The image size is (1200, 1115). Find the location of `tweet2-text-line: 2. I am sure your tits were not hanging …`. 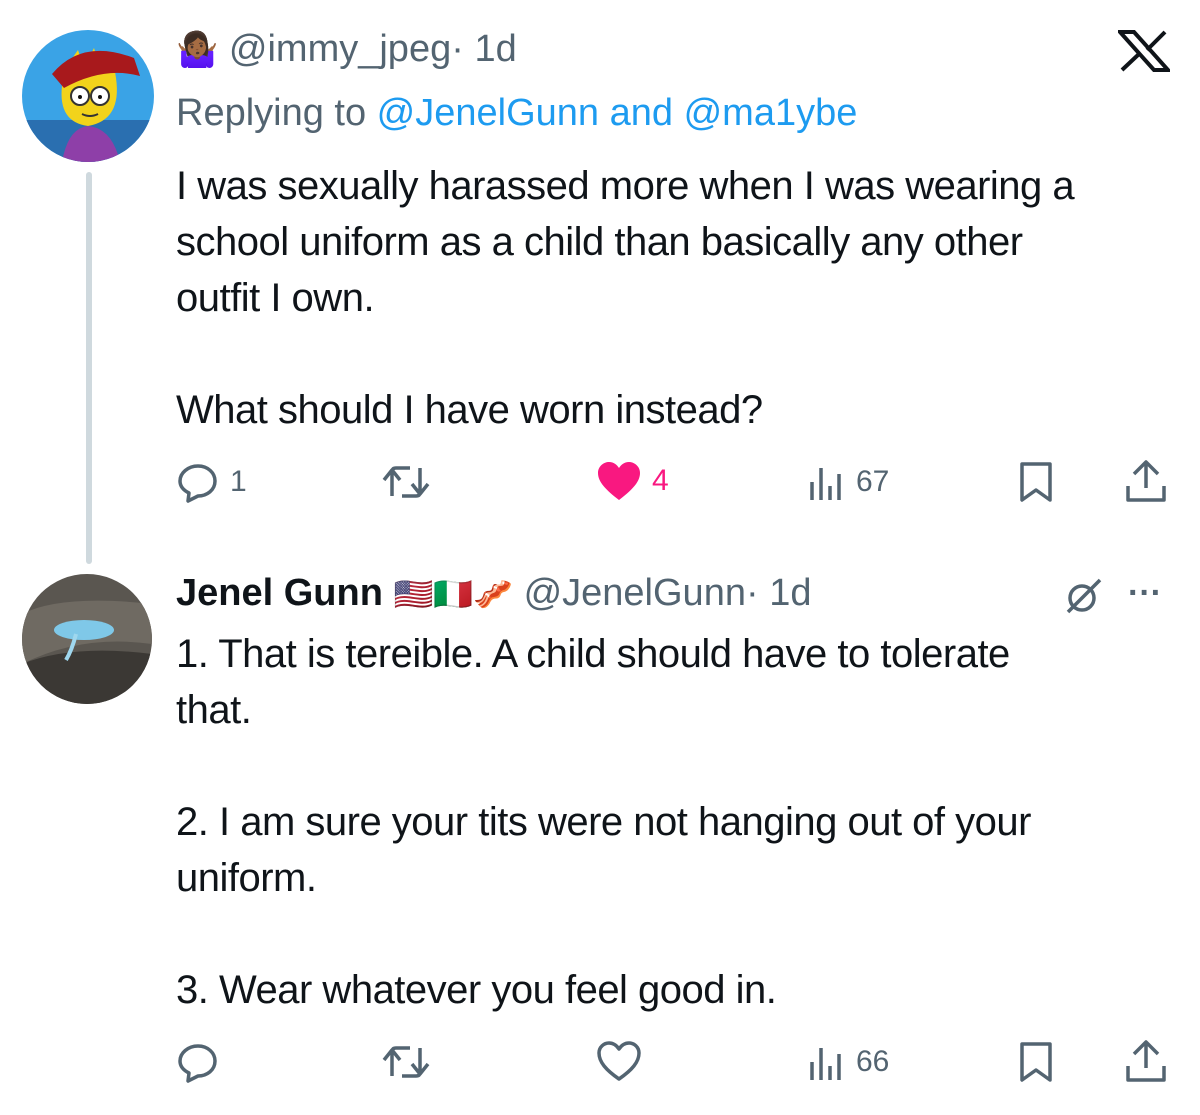

tweet2-text-line: 2. I am sure your tits were not hanging … is located at coordinates (603, 822).